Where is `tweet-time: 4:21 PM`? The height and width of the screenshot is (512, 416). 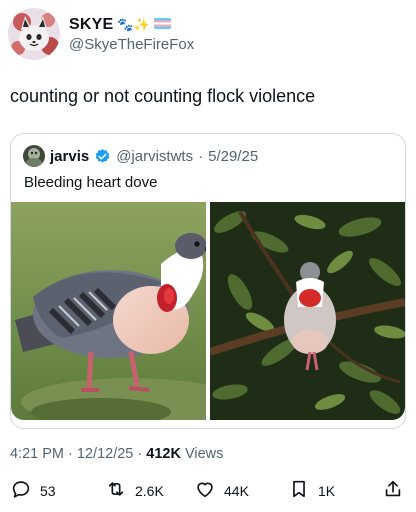
tweet-time: 4:21 PM is located at coordinates (37, 454).